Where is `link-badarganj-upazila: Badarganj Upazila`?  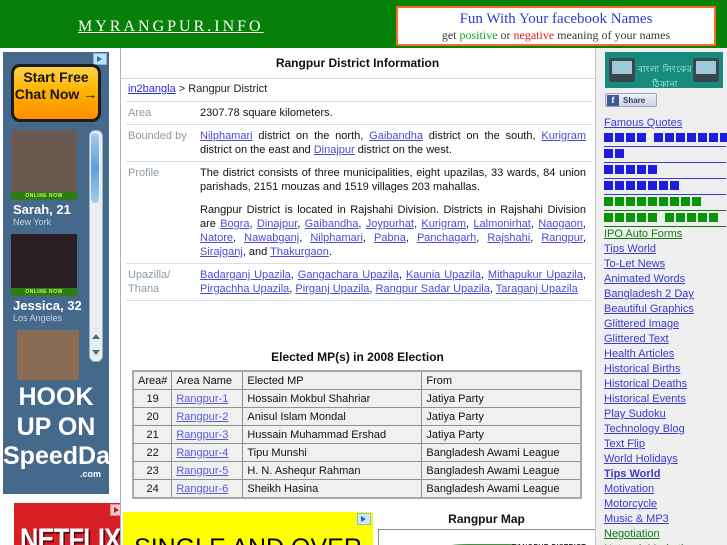 link-badarganj-upazila: Badarganj Upazila is located at coordinates (245, 275).